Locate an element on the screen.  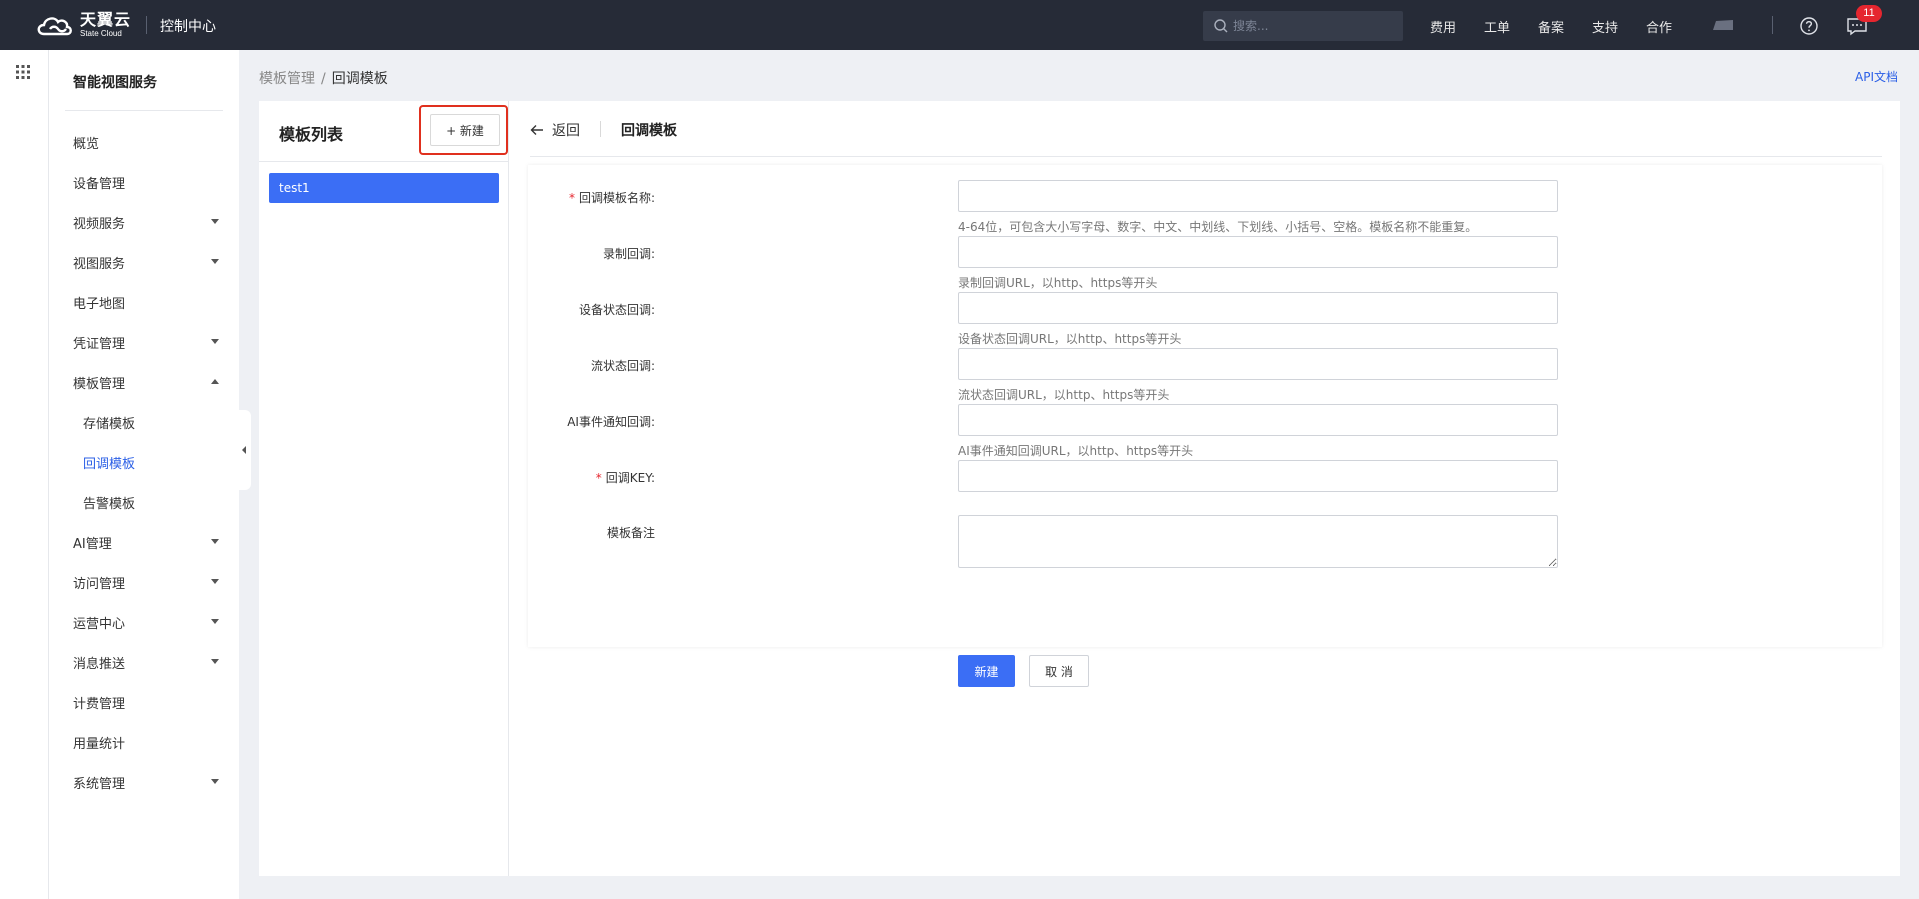
sidebar-title: 智能视图服务 is located at coordinates (115, 83).